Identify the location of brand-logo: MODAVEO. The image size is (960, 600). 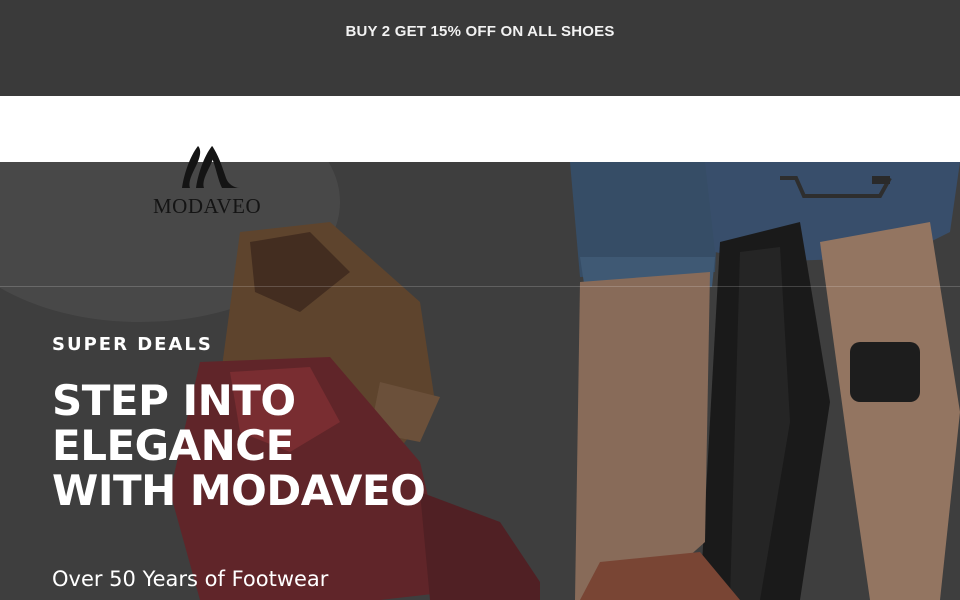
(215, 181).